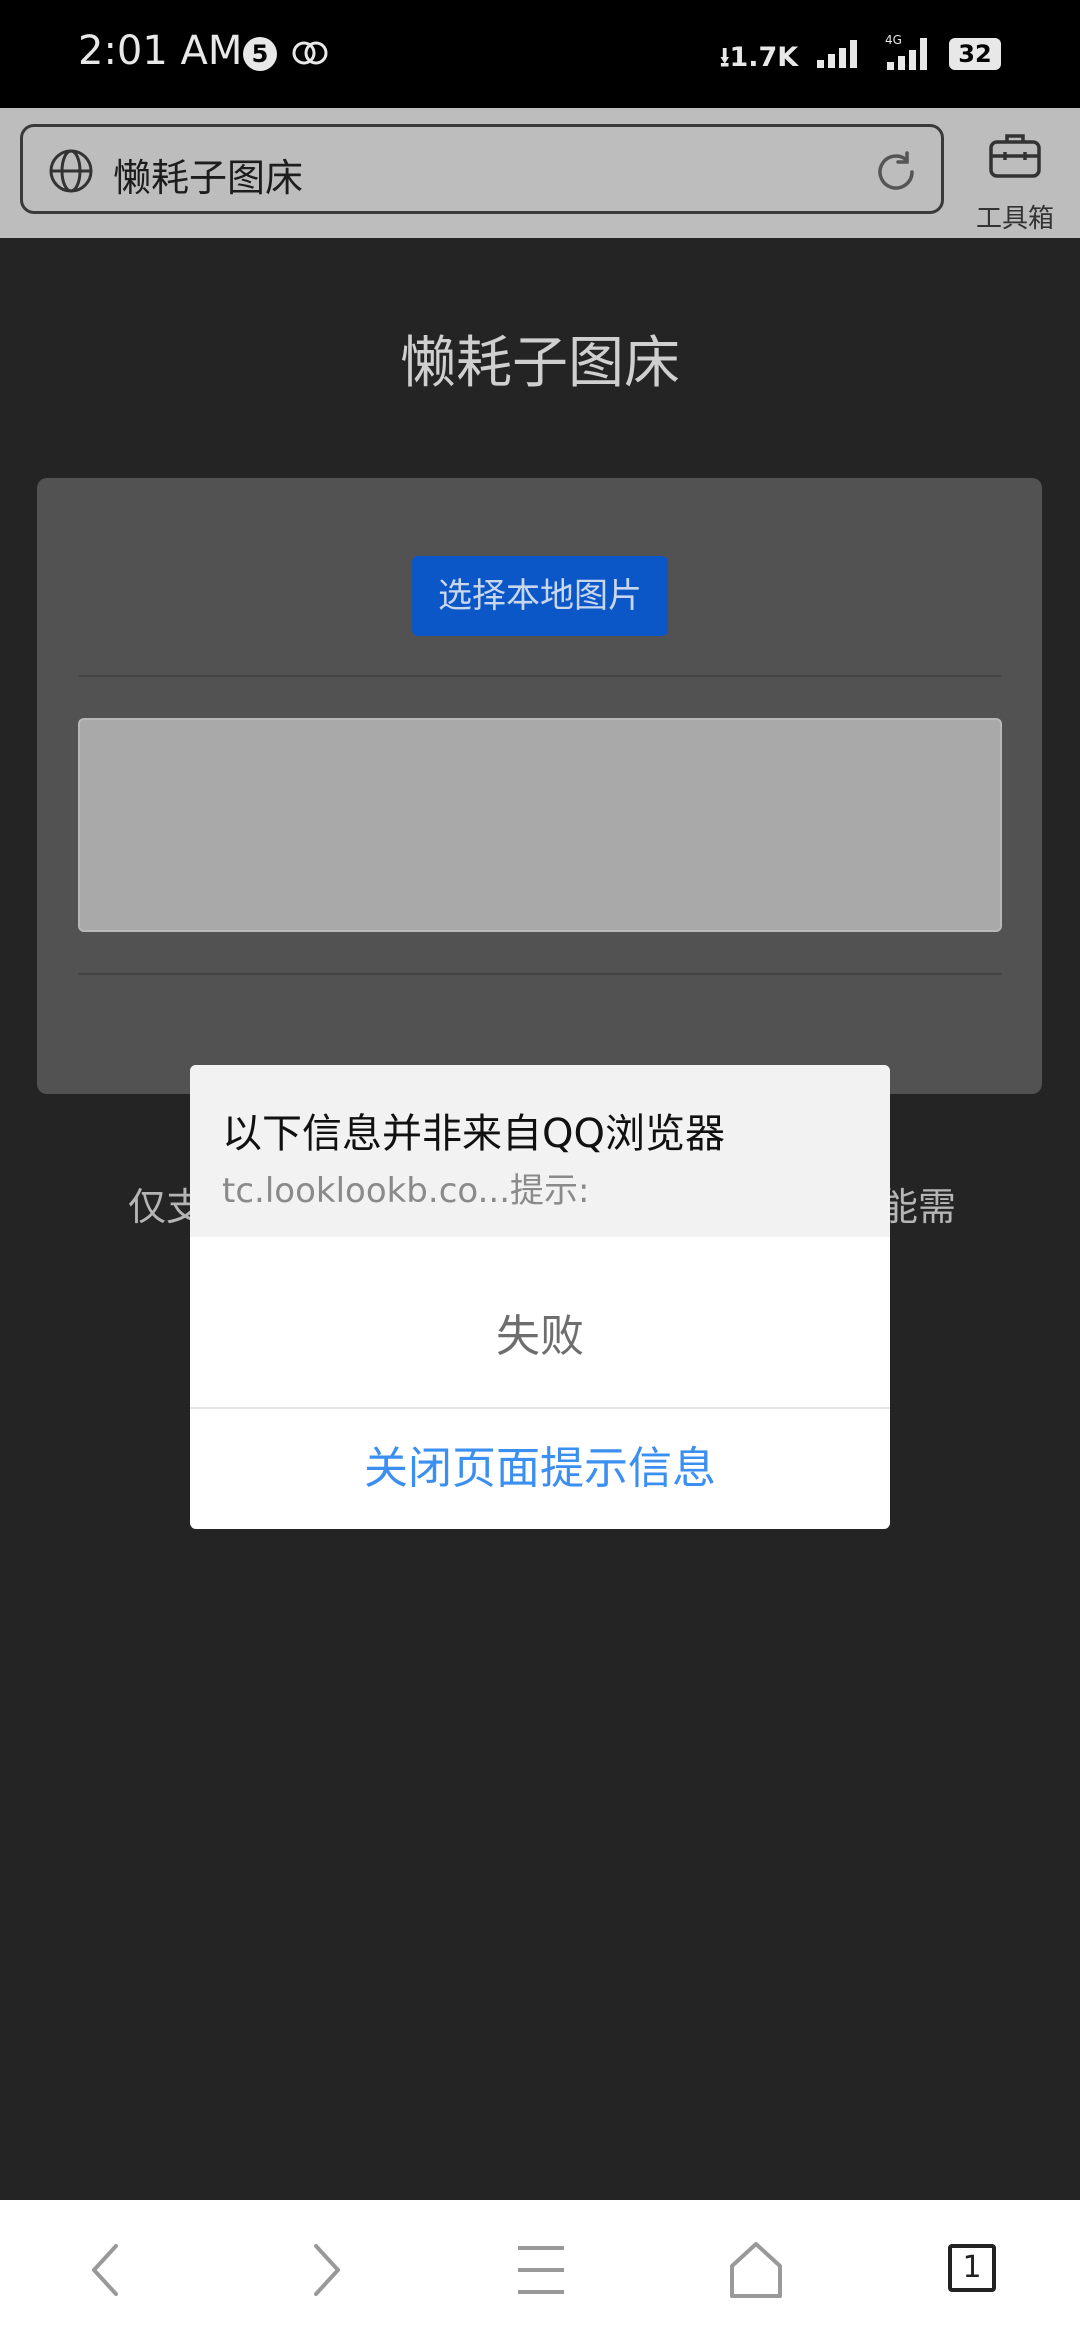  What do you see at coordinates (972, 2268) in the screenshot?
I see `tab-count-icon: 1` at bounding box center [972, 2268].